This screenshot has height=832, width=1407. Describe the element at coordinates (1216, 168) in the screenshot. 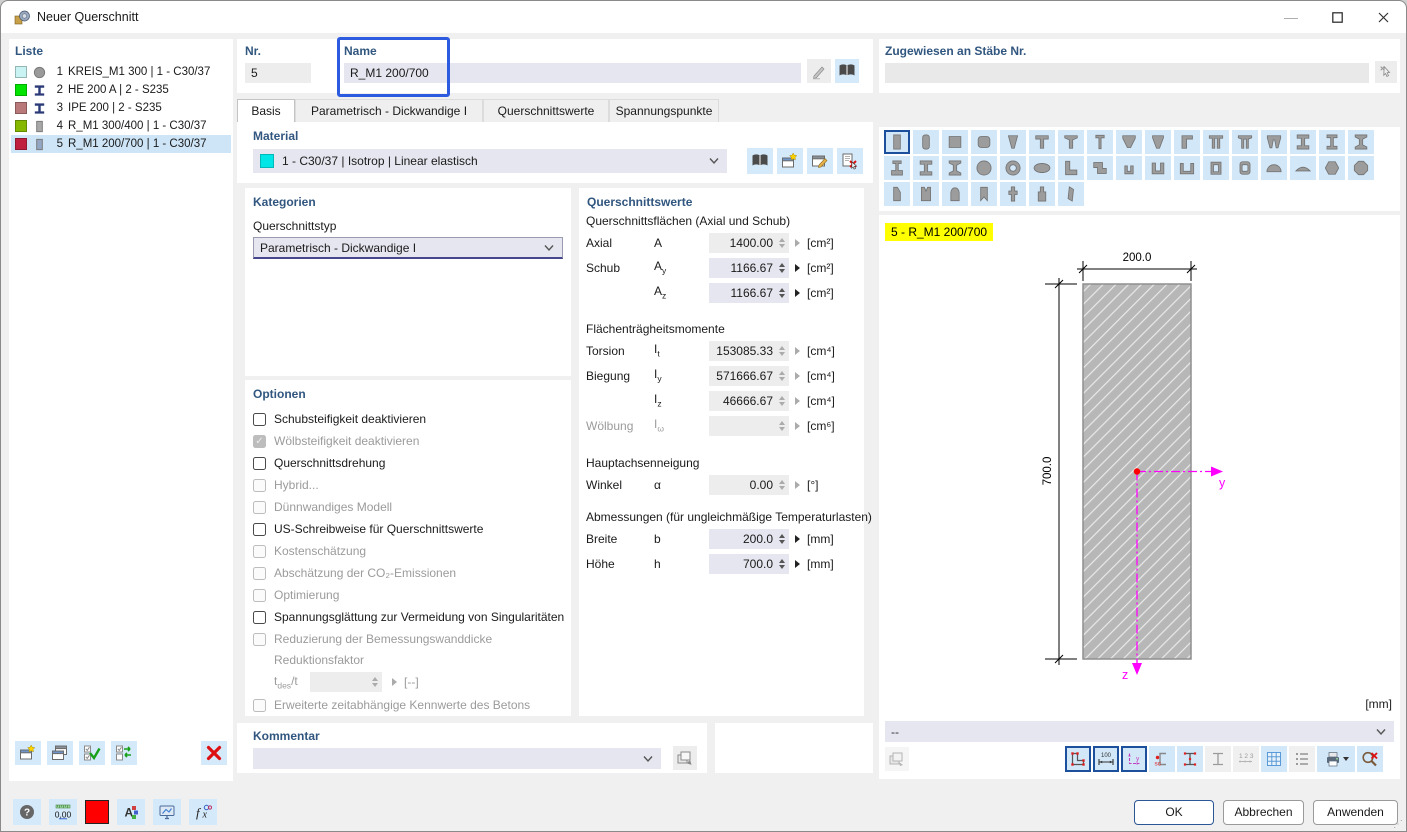

I see `shape-box-button` at that location.